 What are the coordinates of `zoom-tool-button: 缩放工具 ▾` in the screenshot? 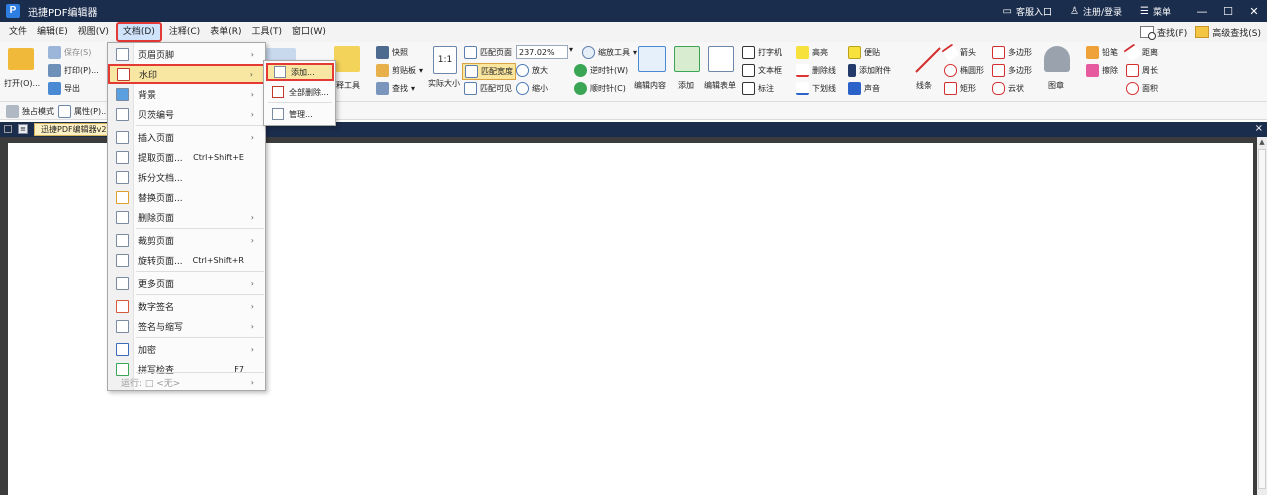 It's located at (609, 52).